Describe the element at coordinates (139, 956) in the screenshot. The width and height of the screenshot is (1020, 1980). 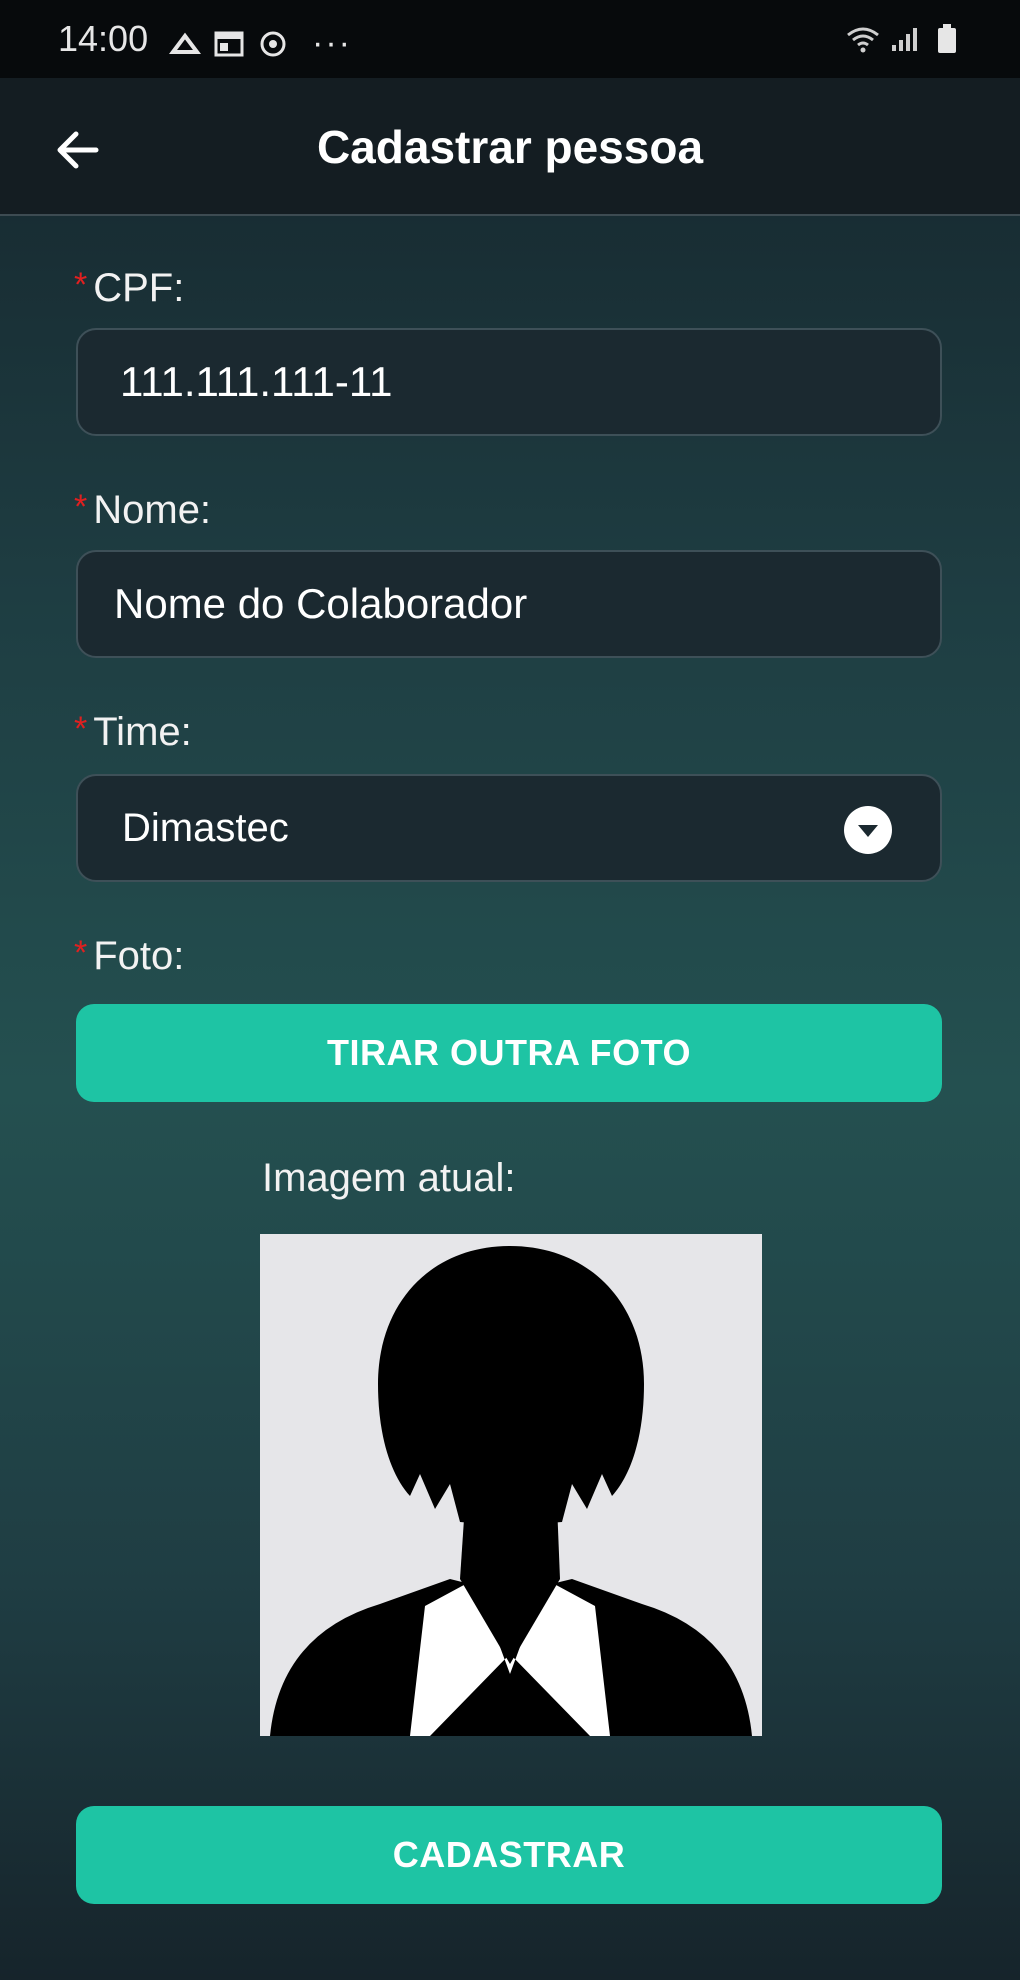
I see `foto-label-text: Foto:` at that location.